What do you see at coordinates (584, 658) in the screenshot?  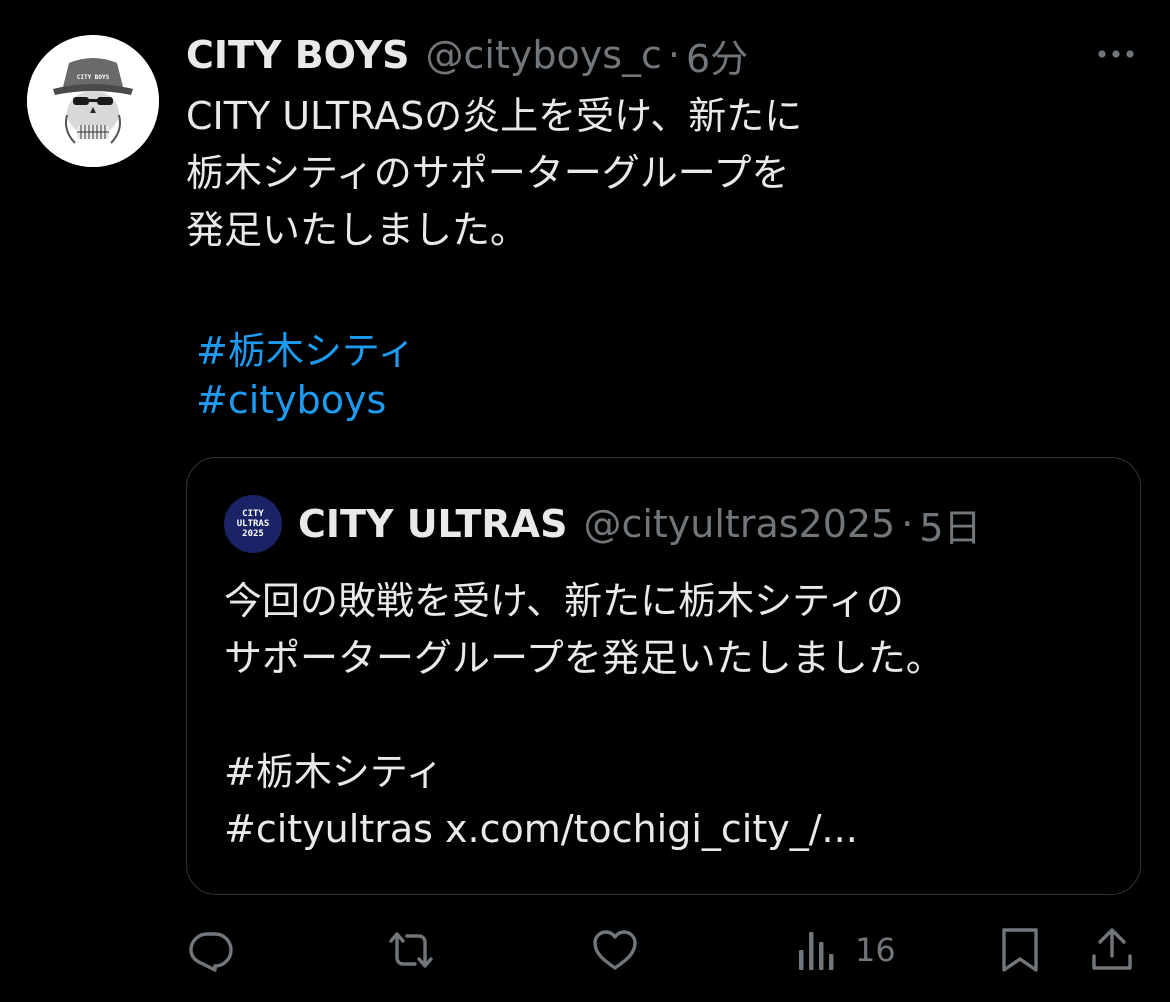 I see `quoted-text-line: サポーターグループを発足いたしました。` at bounding box center [584, 658].